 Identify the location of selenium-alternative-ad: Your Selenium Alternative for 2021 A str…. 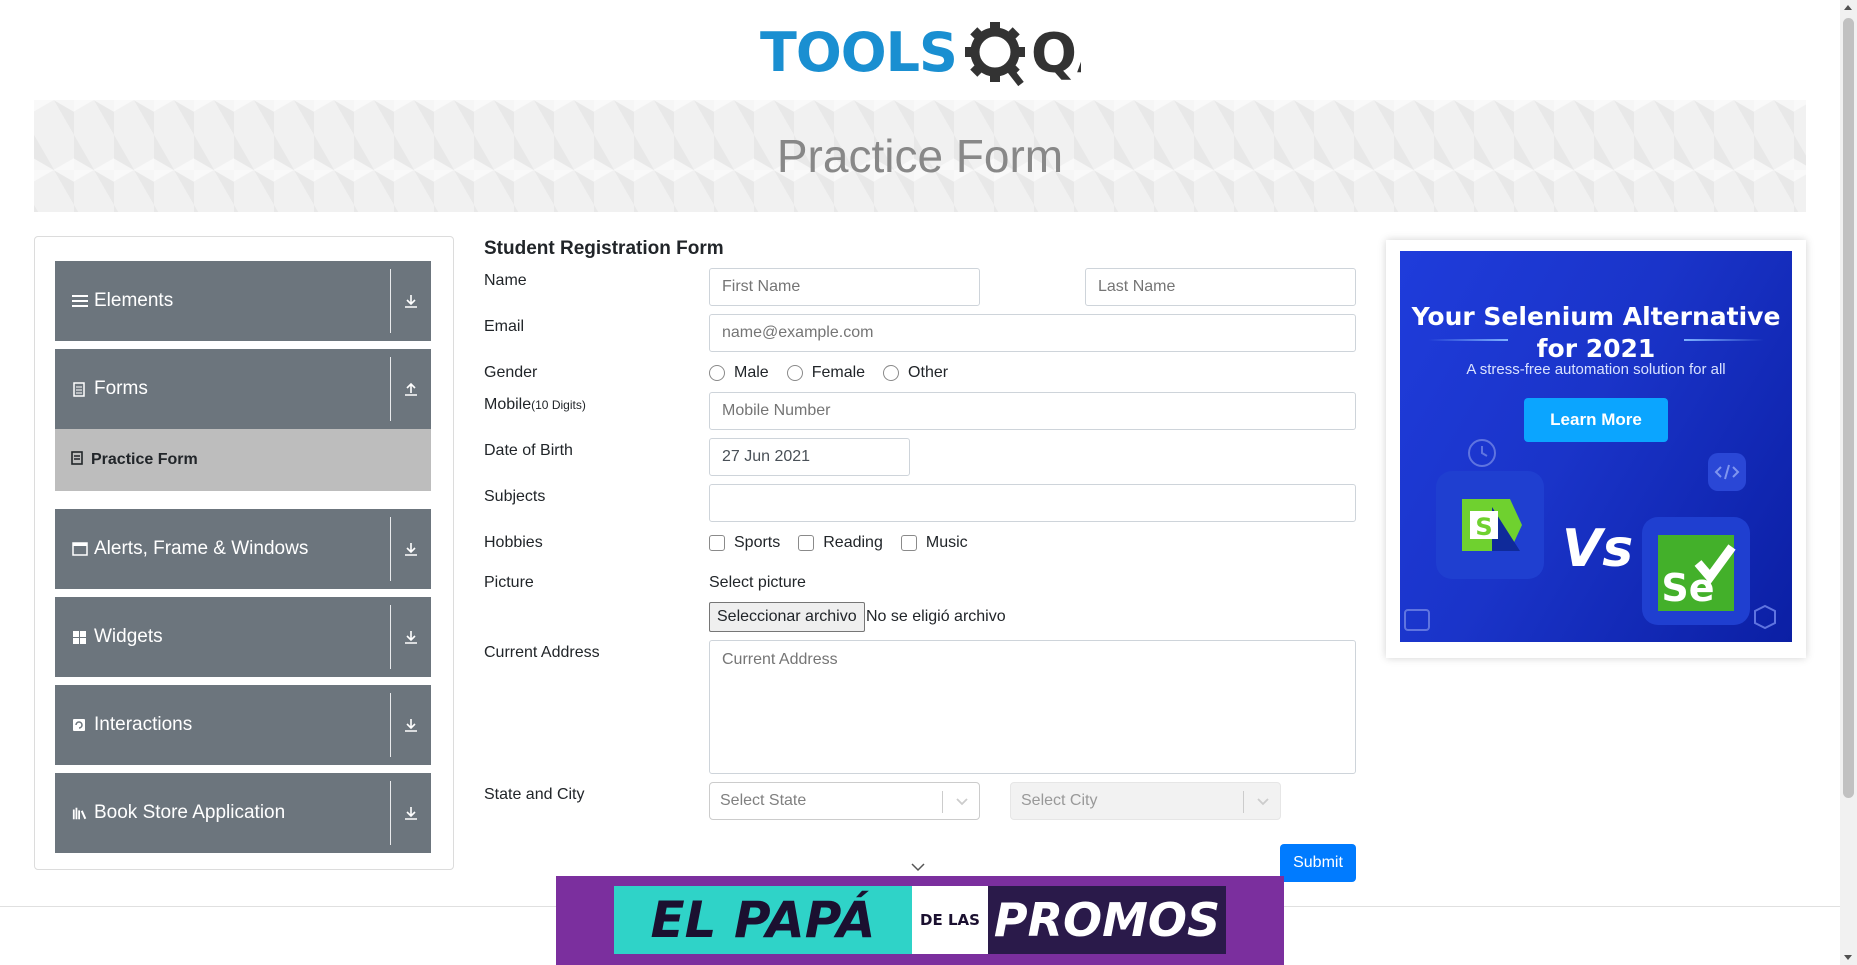
(1596, 446).